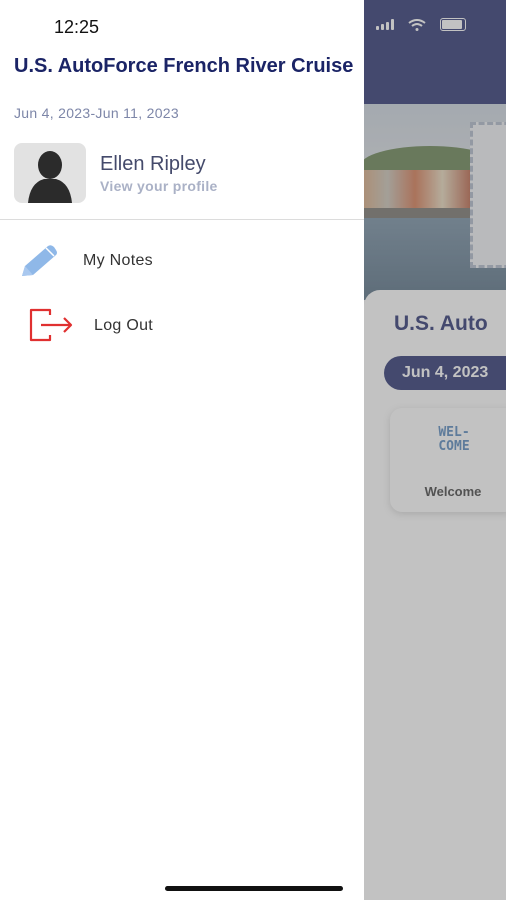 The width and height of the screenshot is (506, 900). Describe the element at coordinates (153, 164) in the screenshot. I see `profile-name: Ellen Ripley` at that location.